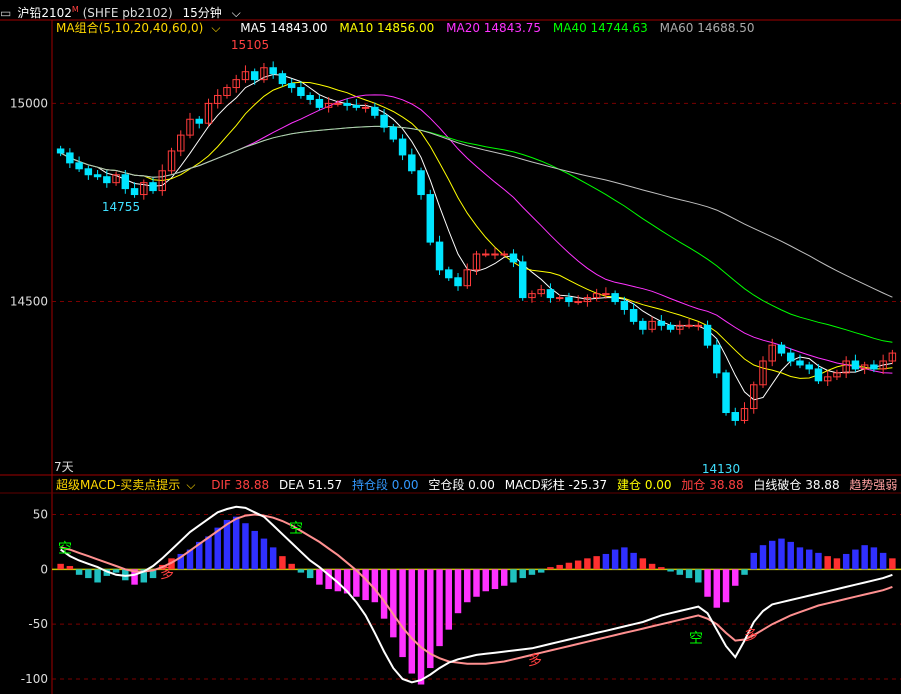 Image resolution: width=901 pixels, height=694 pixels. I want to click on macd-tick-label: -50, so click(38, 624).